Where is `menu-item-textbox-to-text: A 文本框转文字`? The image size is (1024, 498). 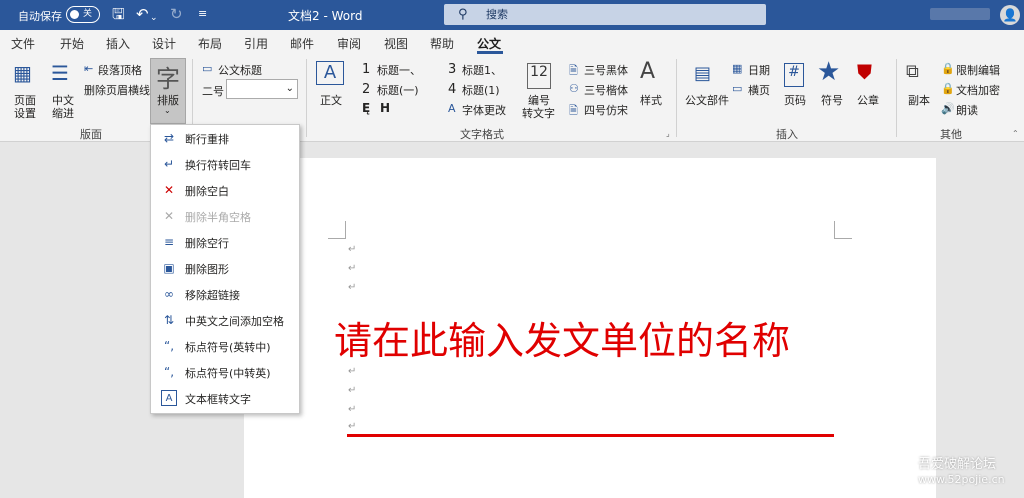 menu-item-textbox-to-text: A 文本框转文字 is located at coordinates (225, 398).